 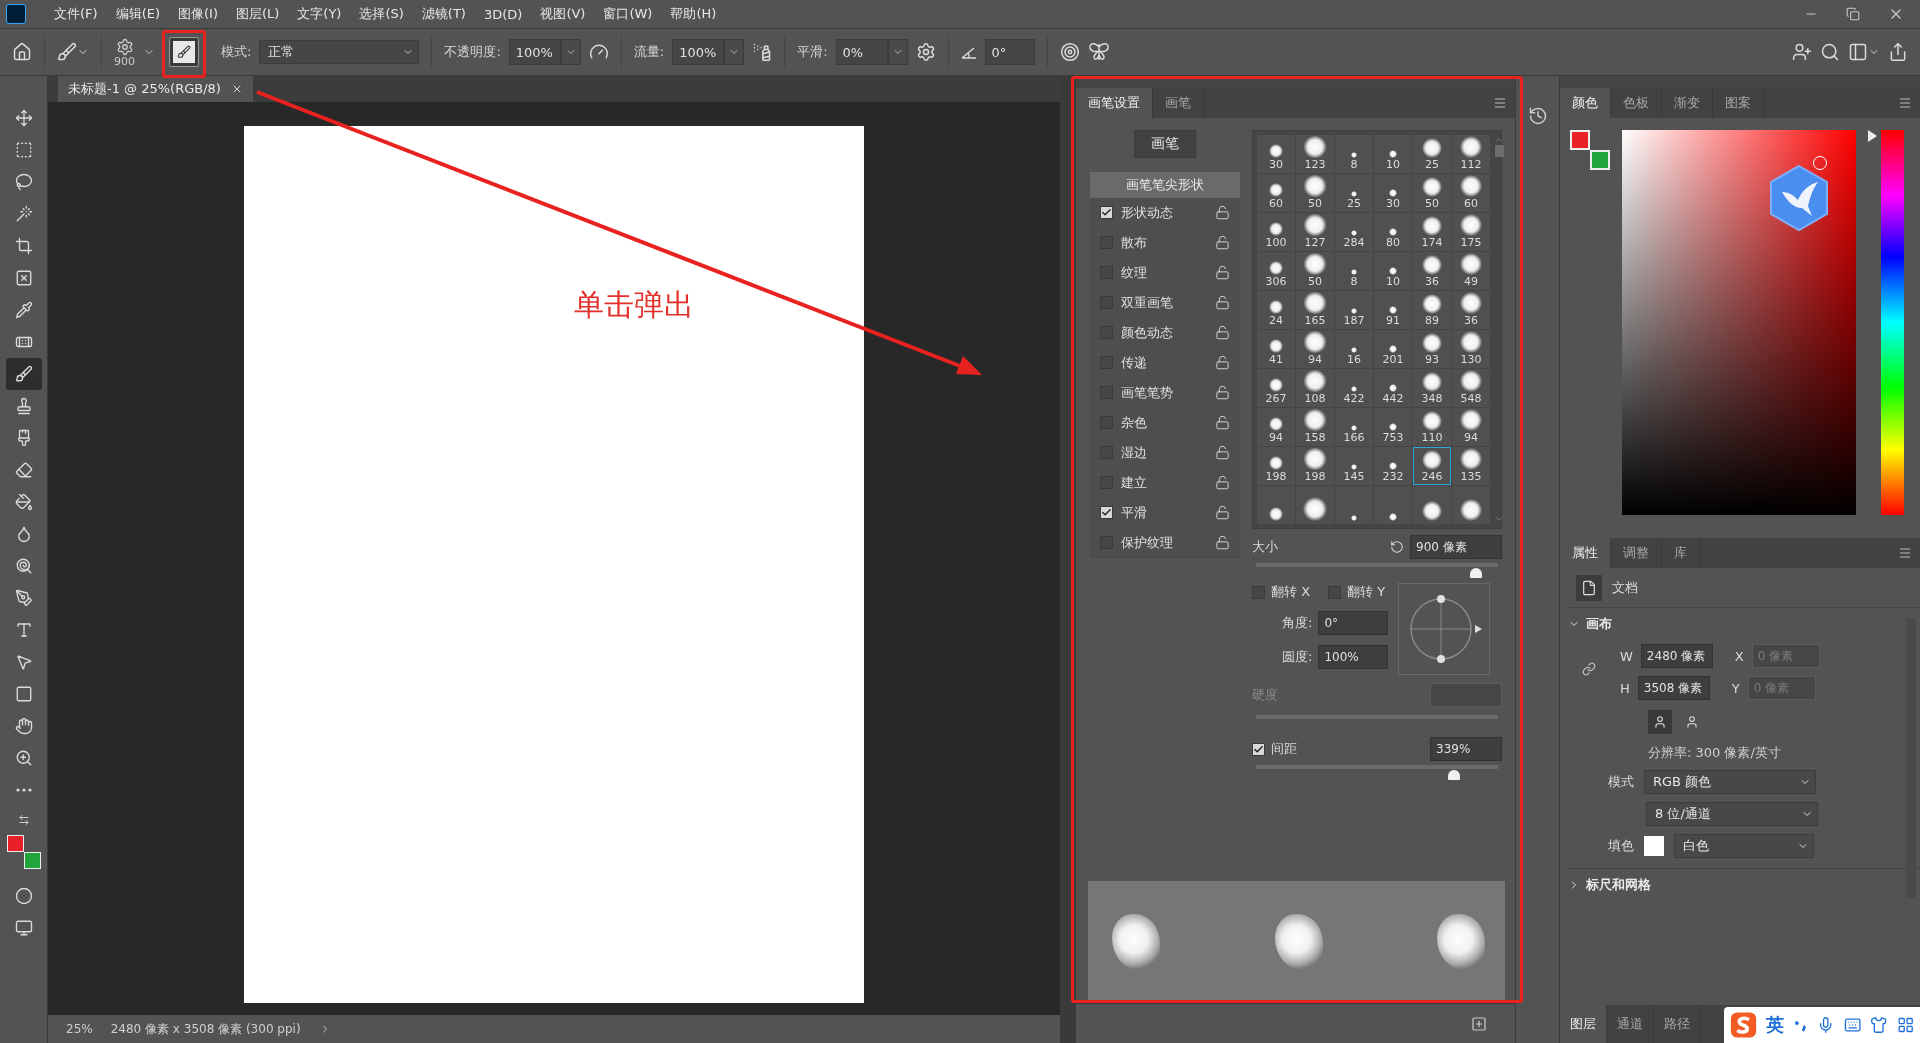 I want to click on menu-item: 图层(L), so click(x=257, y=14).